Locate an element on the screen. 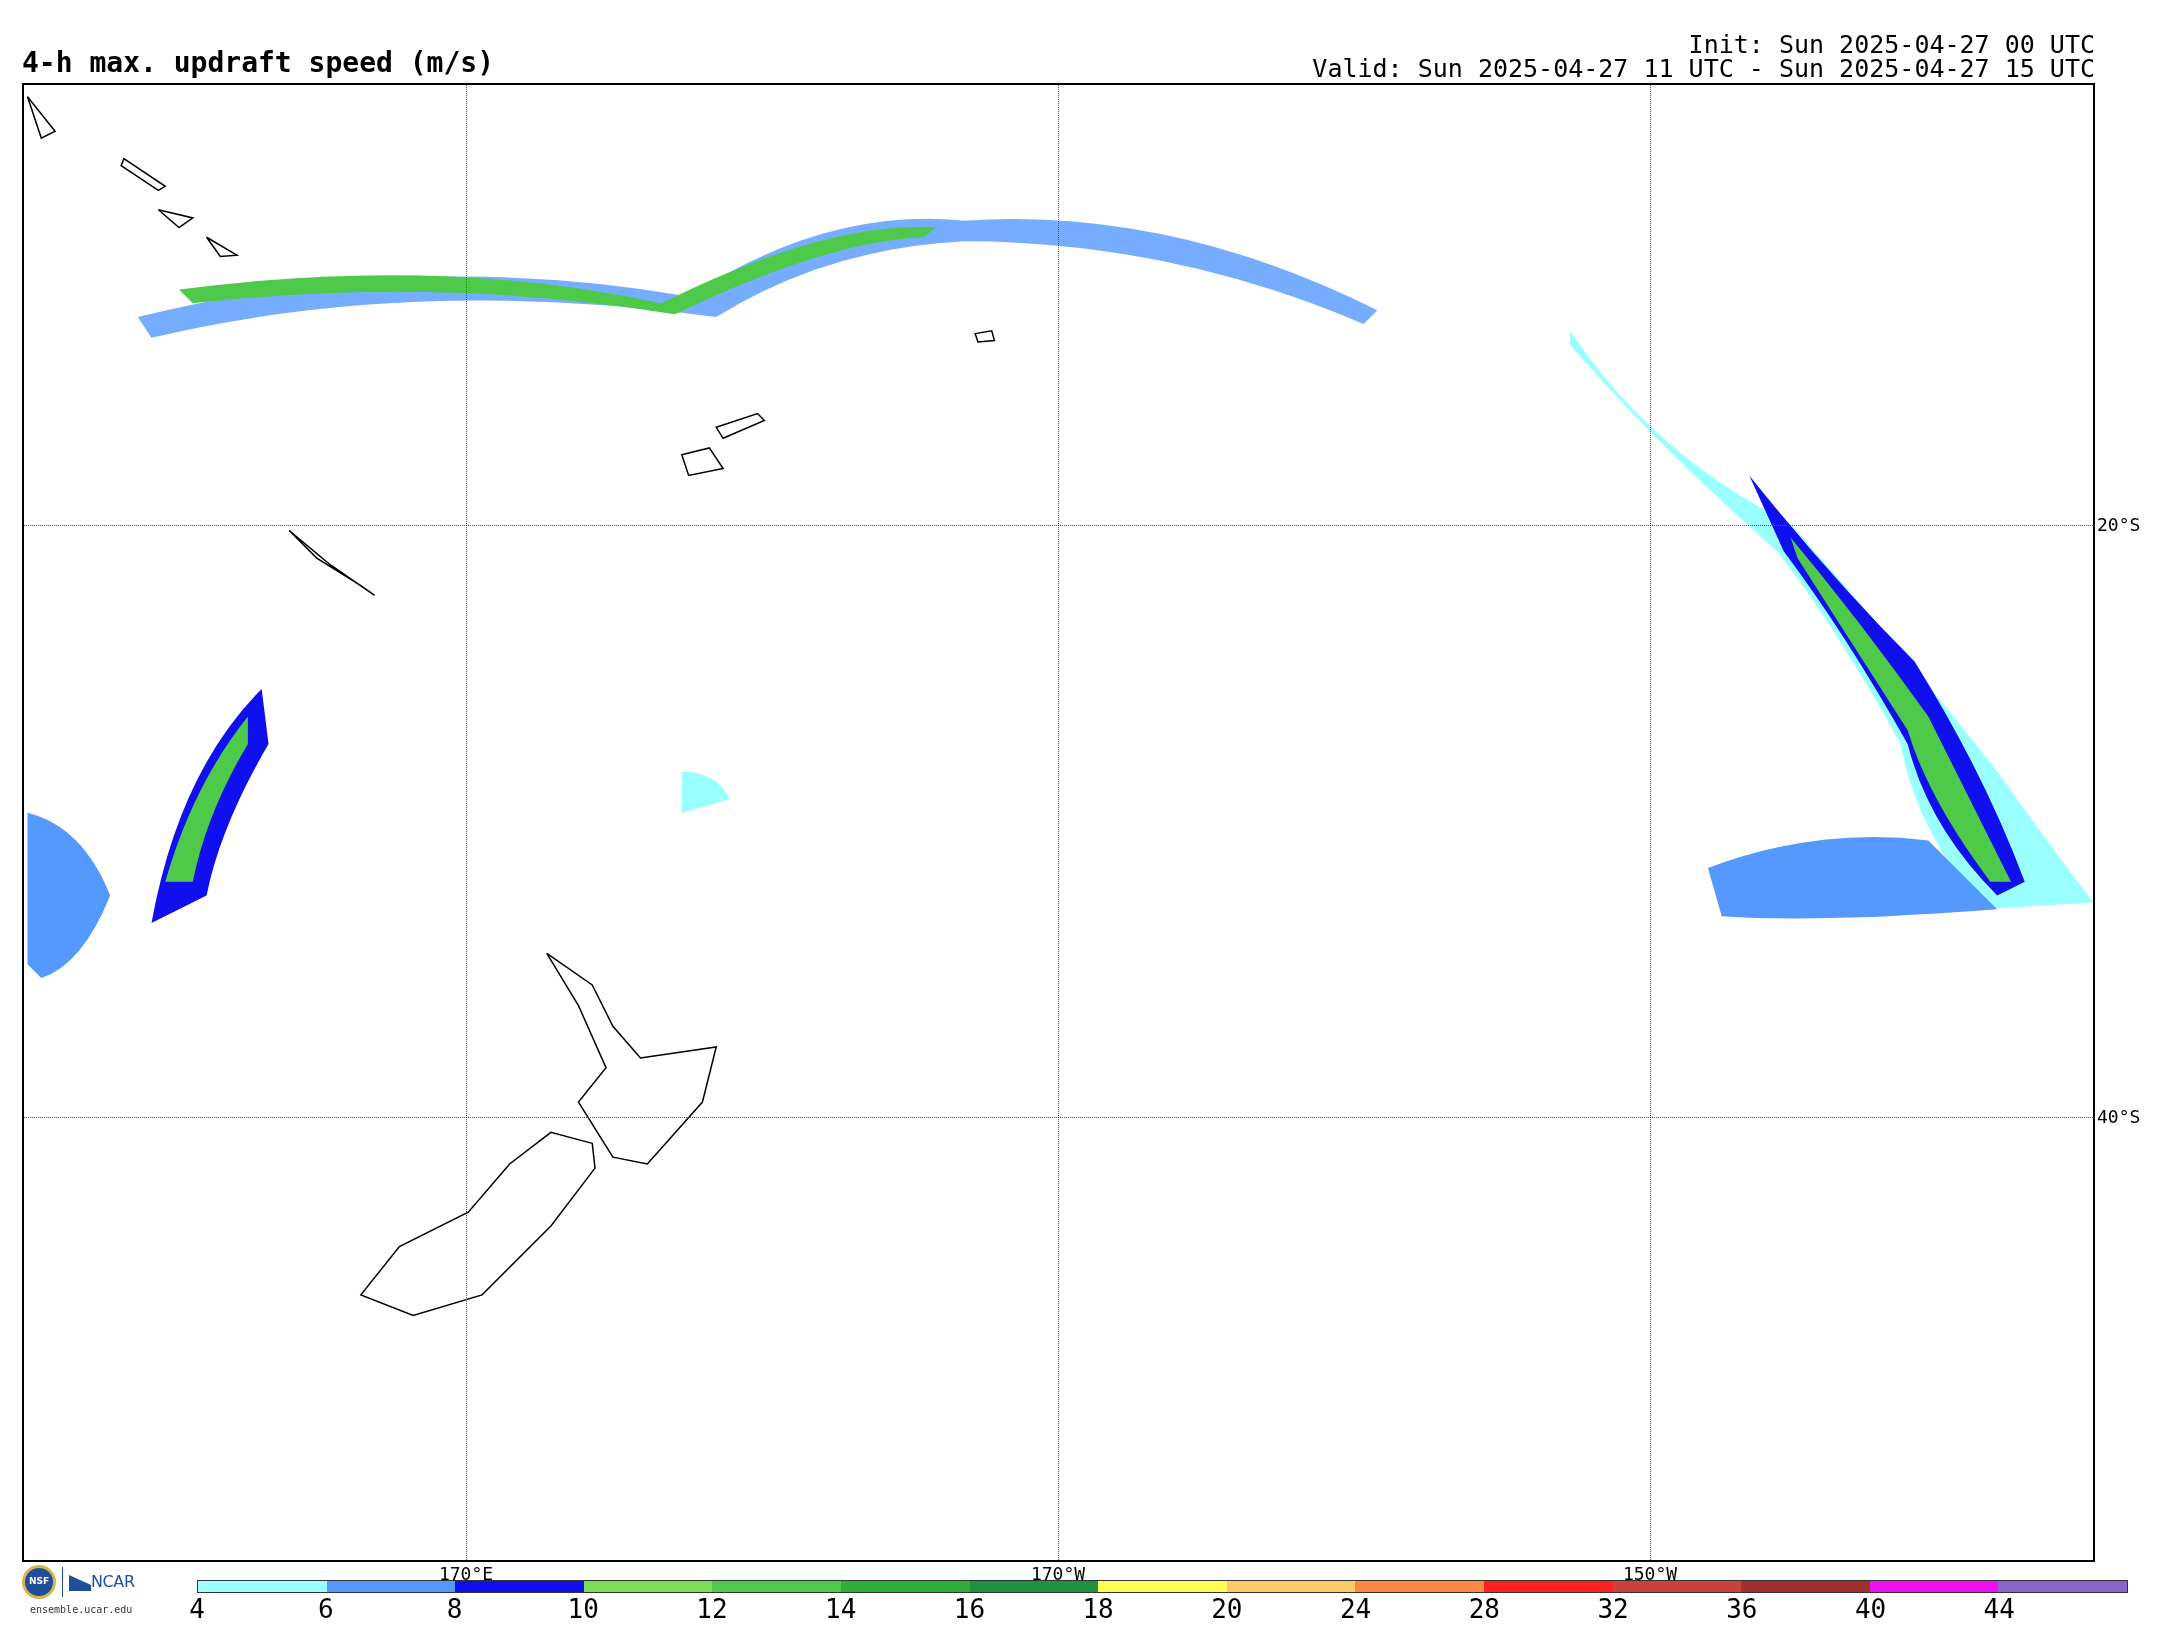  tick-label: 10 is located at coordinates (583, 1609).